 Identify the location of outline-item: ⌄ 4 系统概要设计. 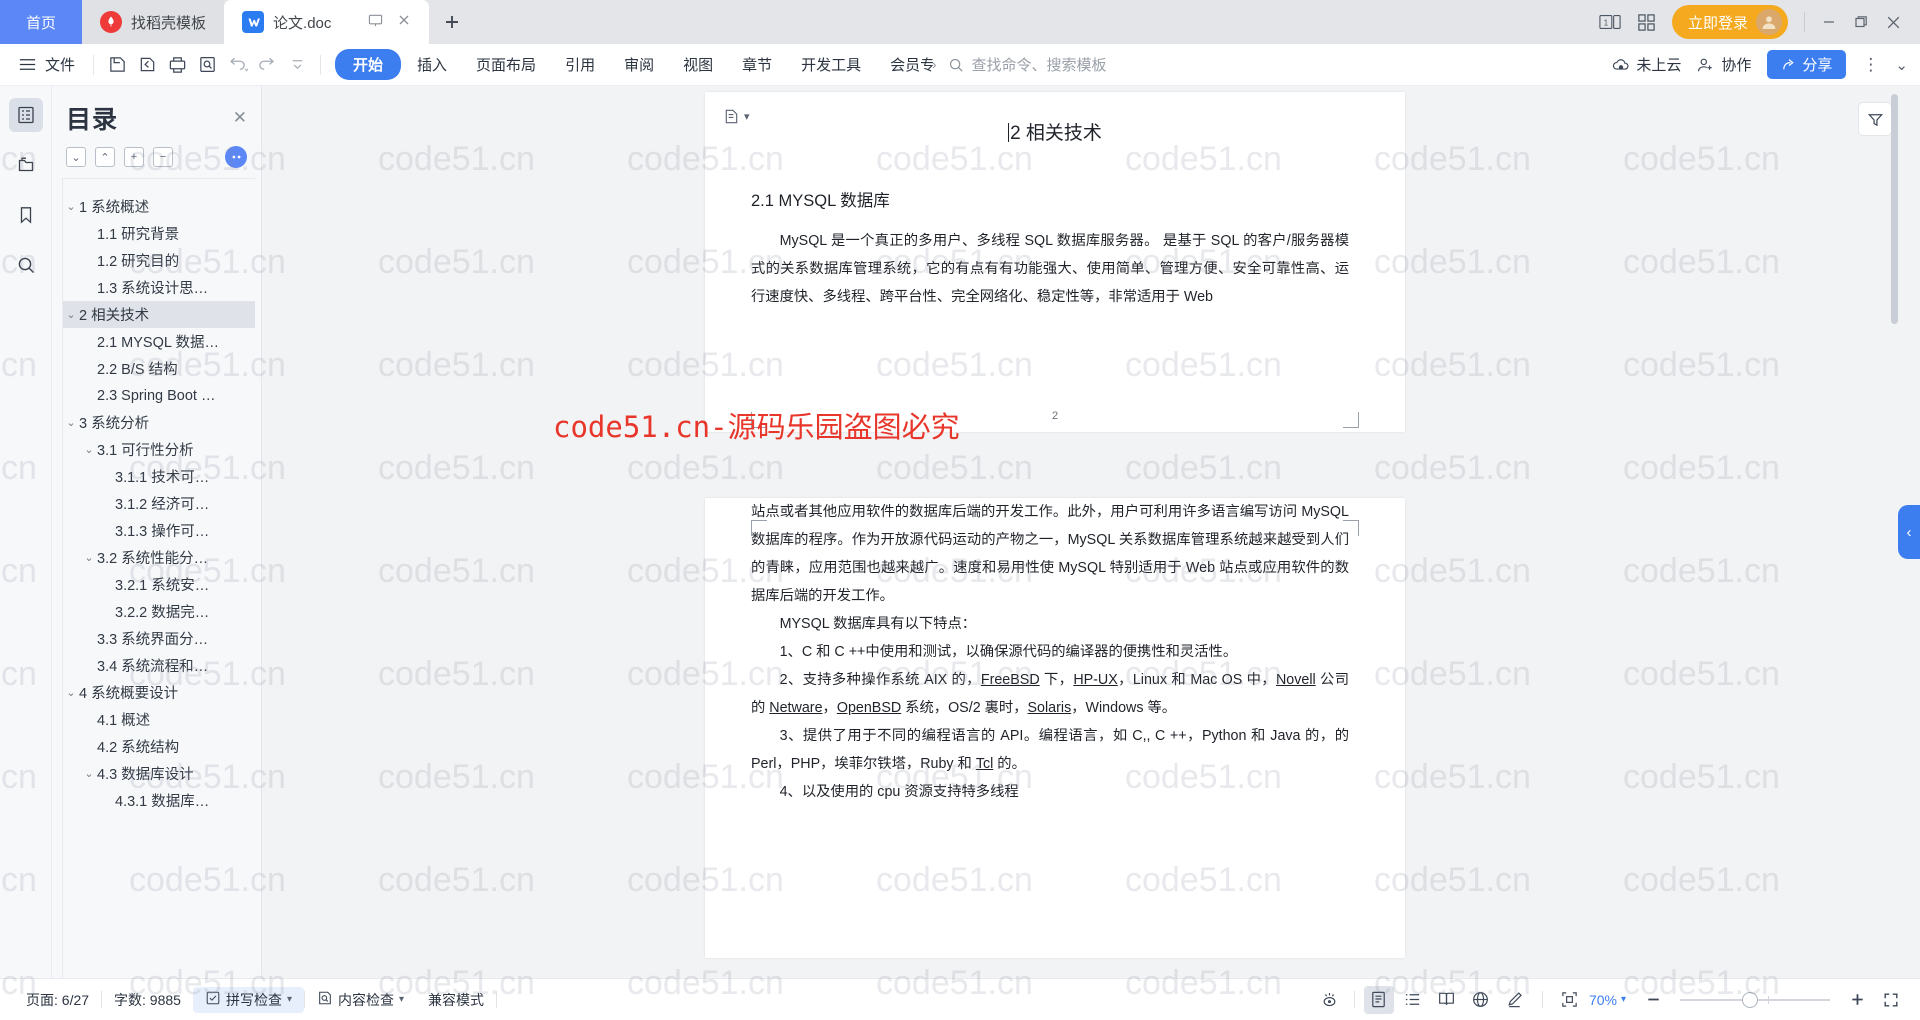
(159, 692).